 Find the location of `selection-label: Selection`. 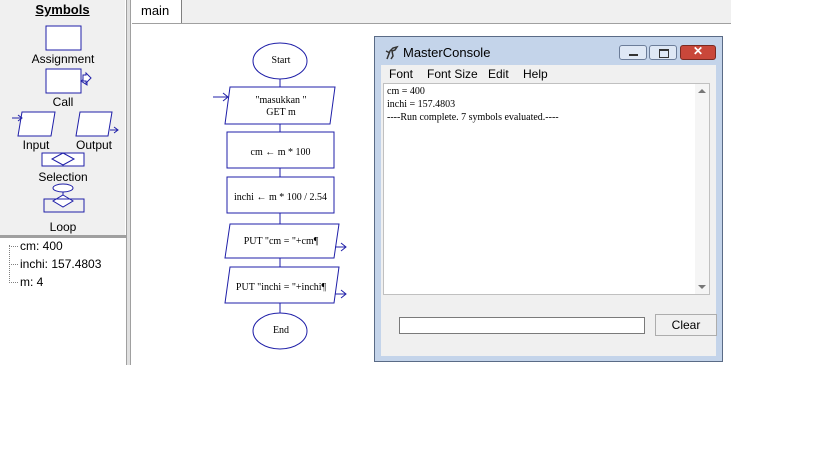

selection-label: Selection is located at coordinates (63, 177).